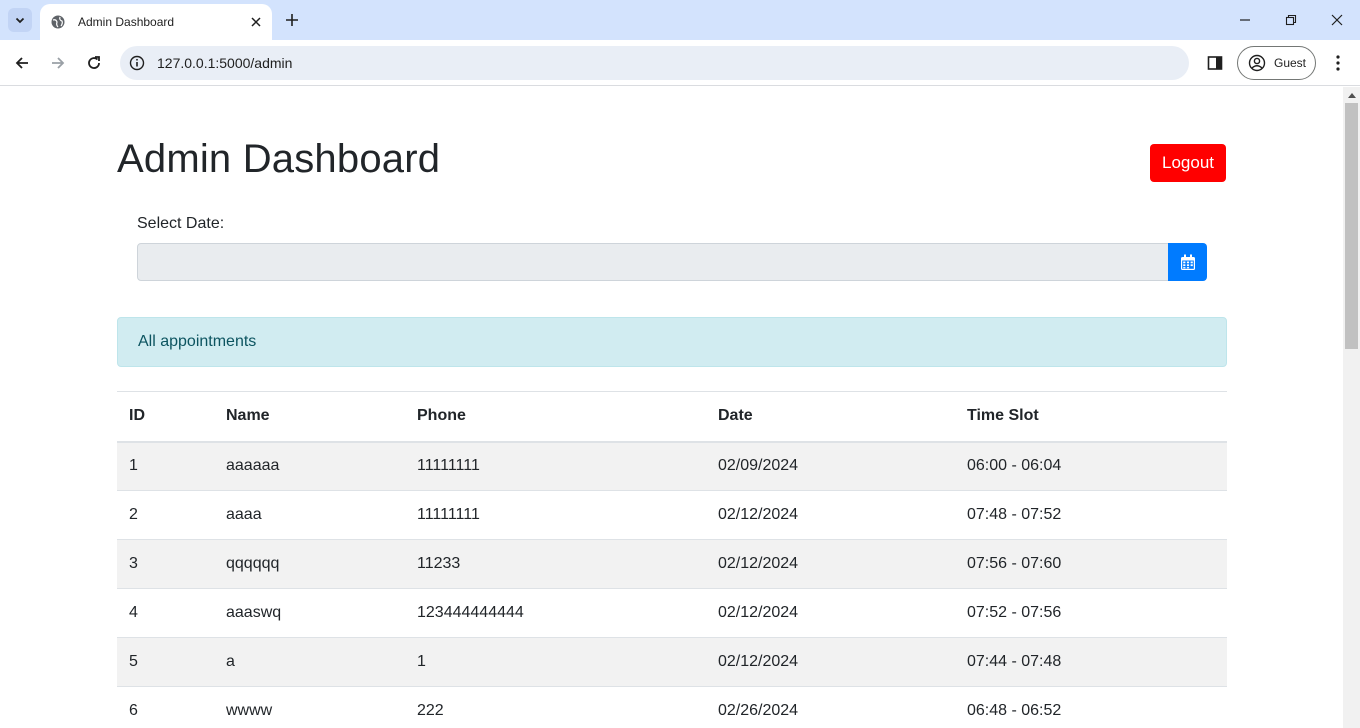 The height and width of the screenshot is (728, 1360). I want to click on cell-time-slot: 07:52 - 07:56, so click(1091, 613).